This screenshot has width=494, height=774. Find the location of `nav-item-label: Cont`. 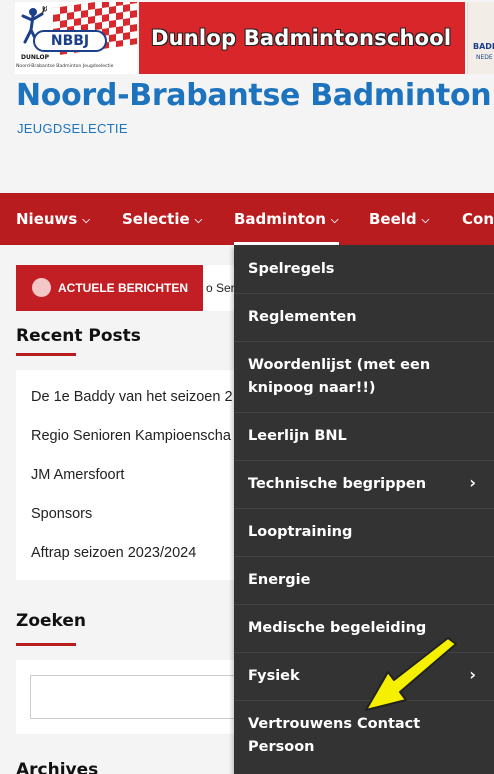

nav-item-label: Cont is located at coordinates (478, 219).